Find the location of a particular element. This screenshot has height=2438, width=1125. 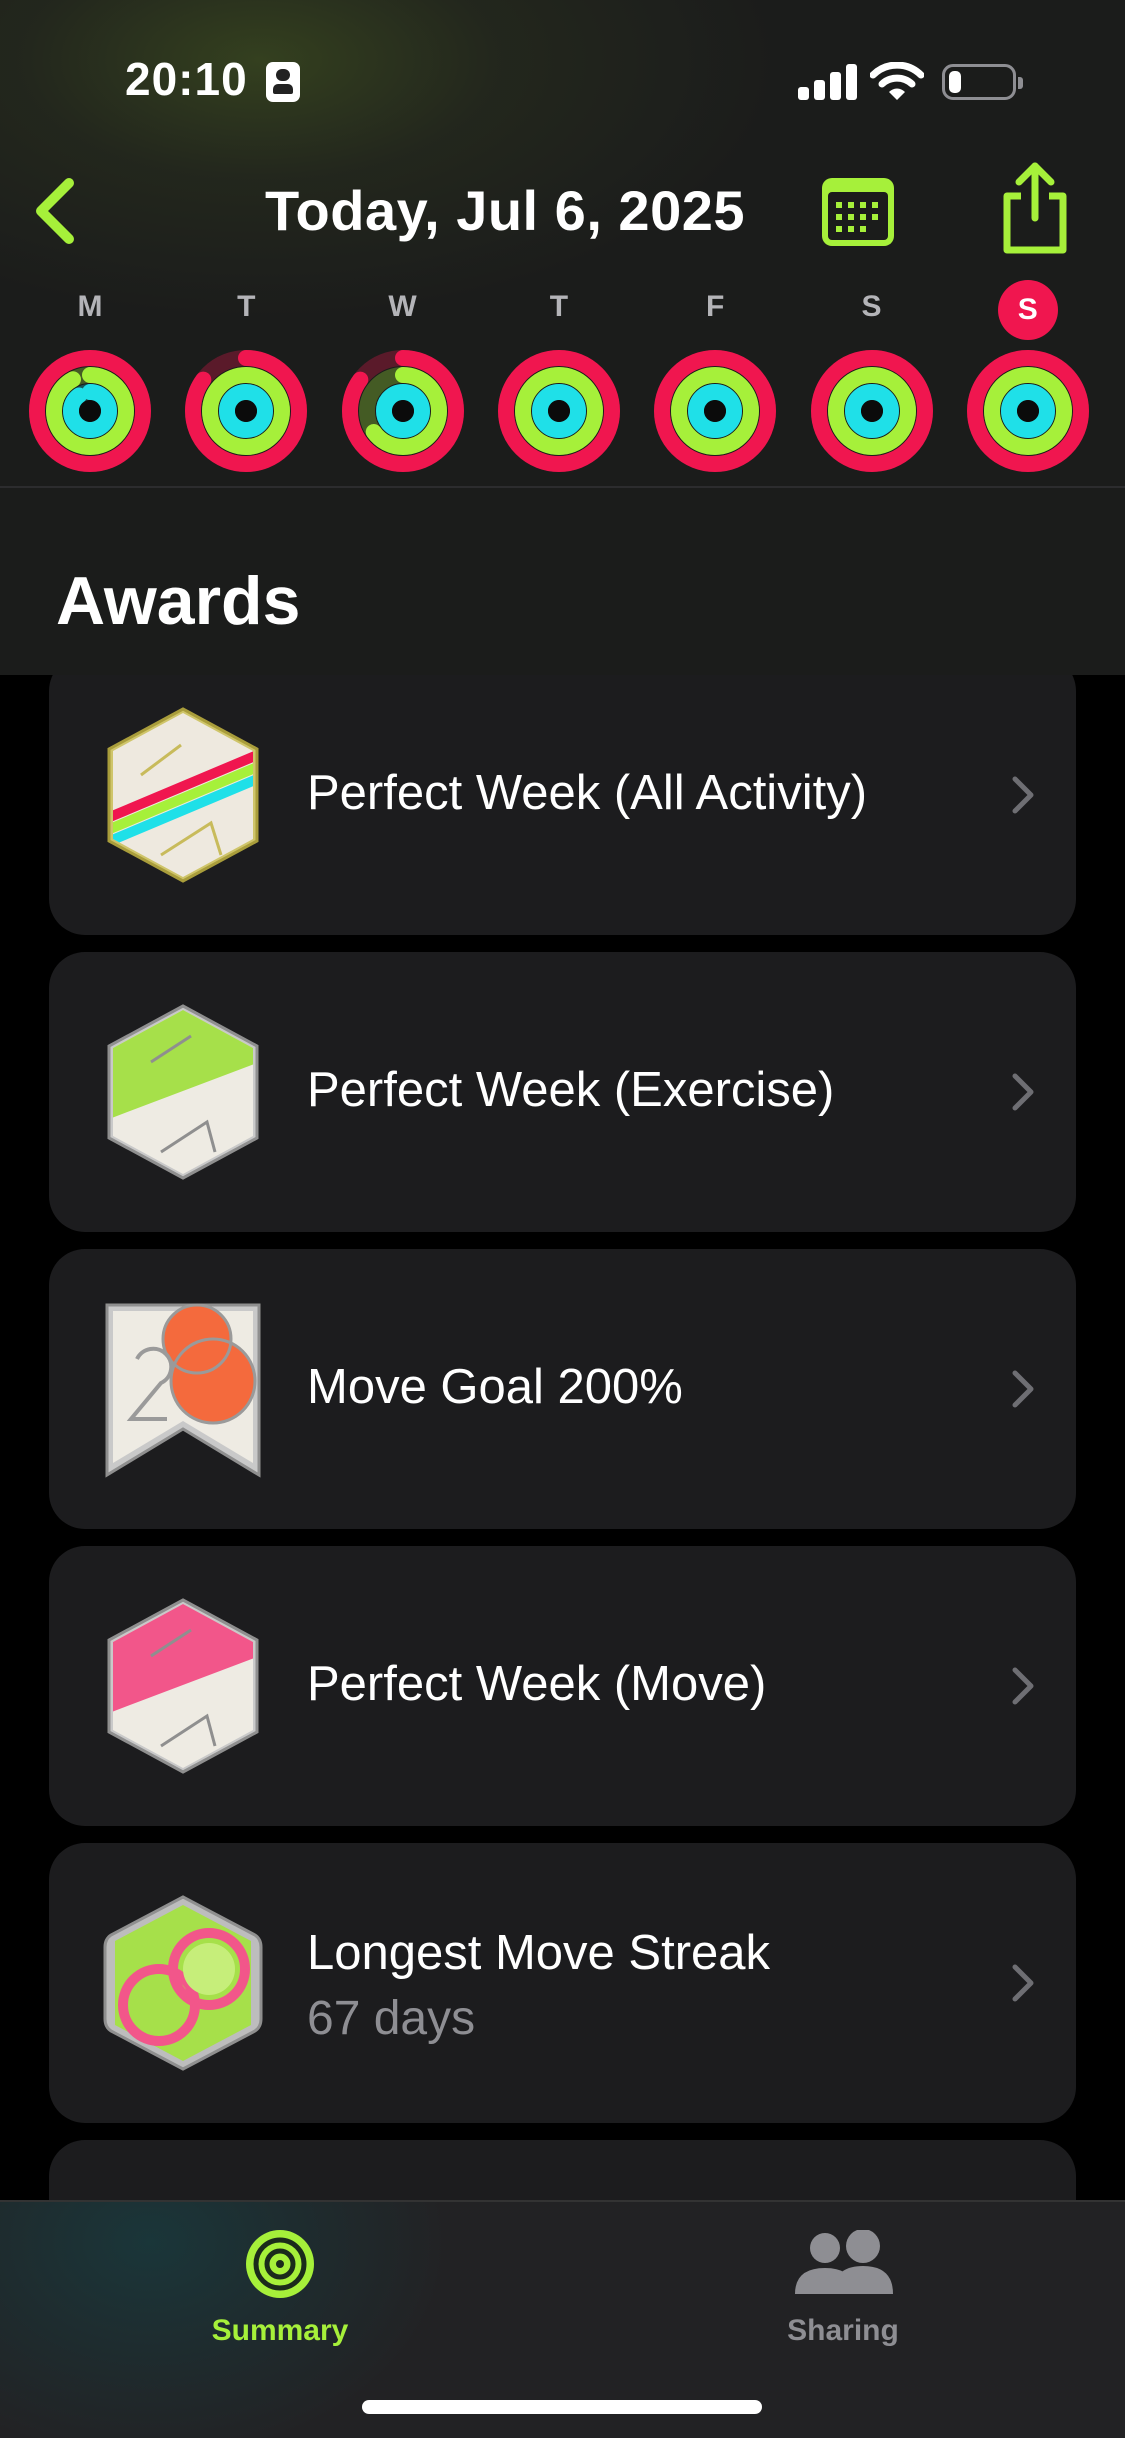

day-1: T is located at coordinates (246, 380).